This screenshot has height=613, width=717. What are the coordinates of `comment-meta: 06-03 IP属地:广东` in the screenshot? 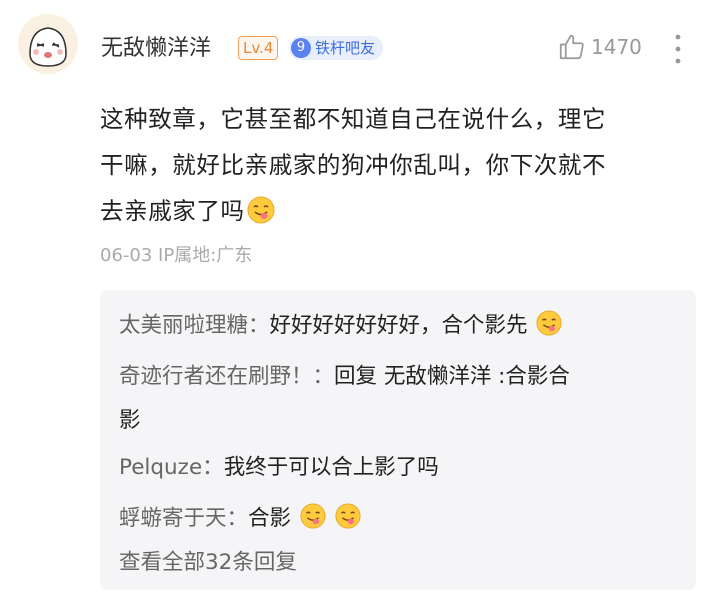 It's located at (176, 256).